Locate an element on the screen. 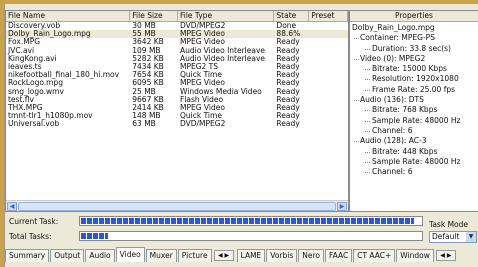 Image resolution: width=478 pixels, height=267 pixels. file-size-cell: 30 MB is located at coordinates (144, 26).